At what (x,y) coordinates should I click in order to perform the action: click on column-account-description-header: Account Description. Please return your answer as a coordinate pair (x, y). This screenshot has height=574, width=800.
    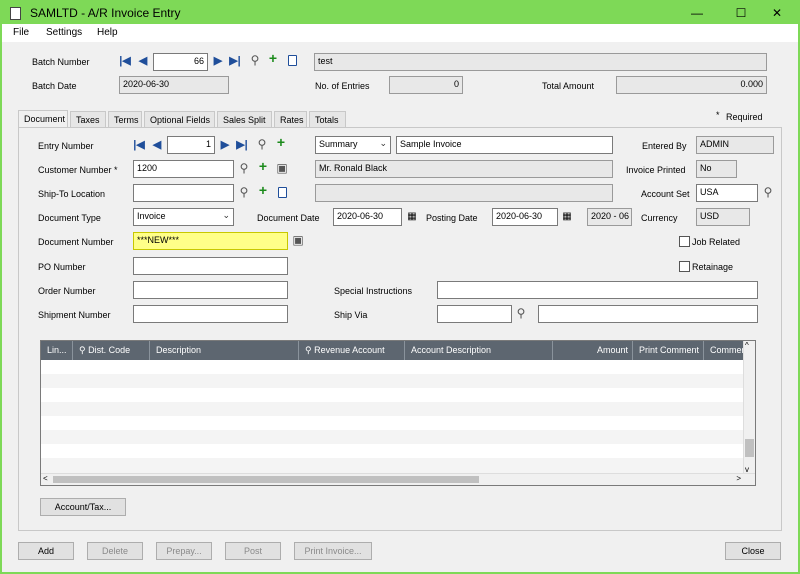
    Looking at the image, I should click on (479, 350).